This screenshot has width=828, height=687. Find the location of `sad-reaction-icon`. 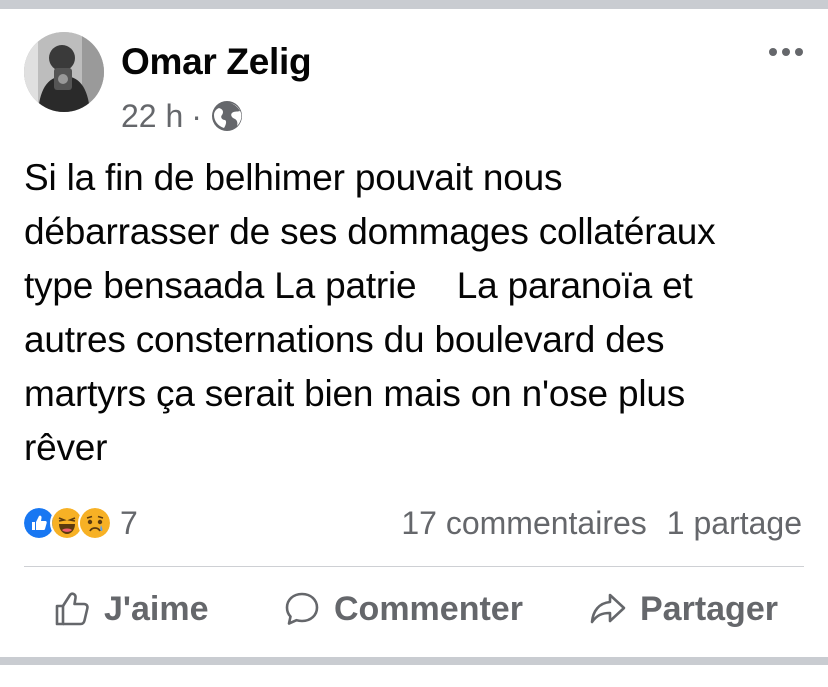

sad-reaction-icon is located at coordinates (95, 523).